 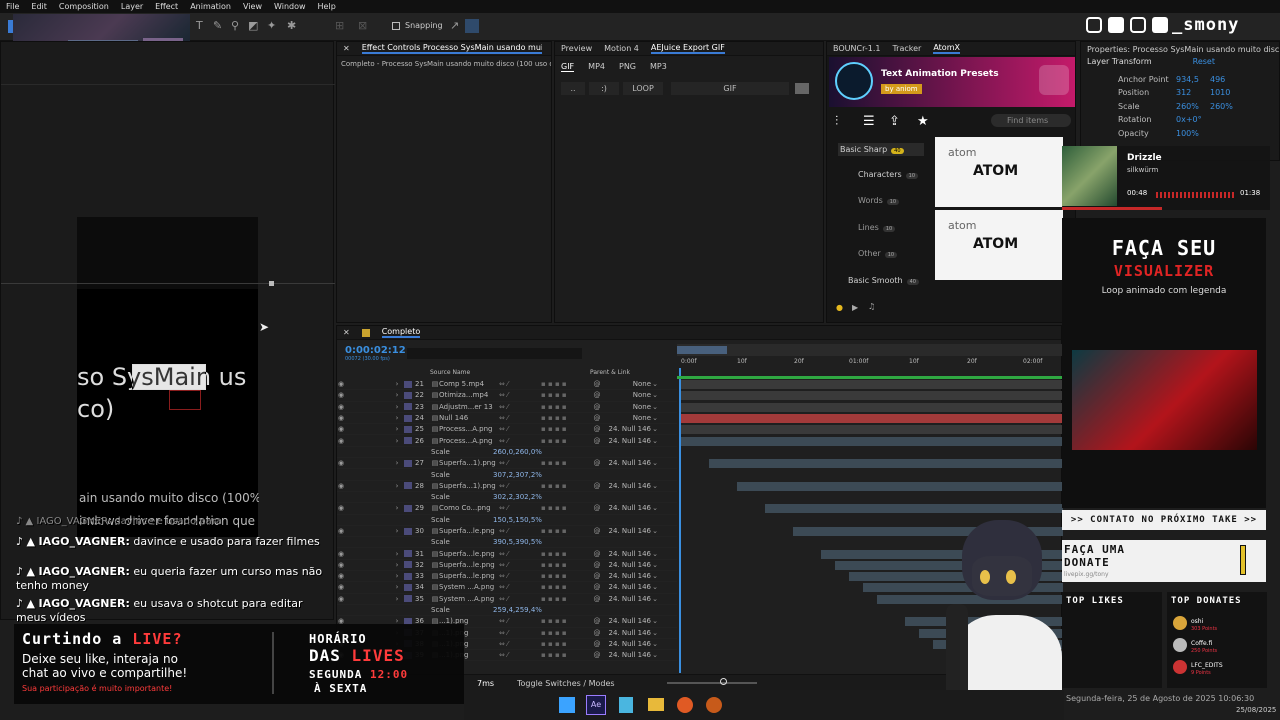 I want to click on smile-button: :), so click(x=604, y=88).